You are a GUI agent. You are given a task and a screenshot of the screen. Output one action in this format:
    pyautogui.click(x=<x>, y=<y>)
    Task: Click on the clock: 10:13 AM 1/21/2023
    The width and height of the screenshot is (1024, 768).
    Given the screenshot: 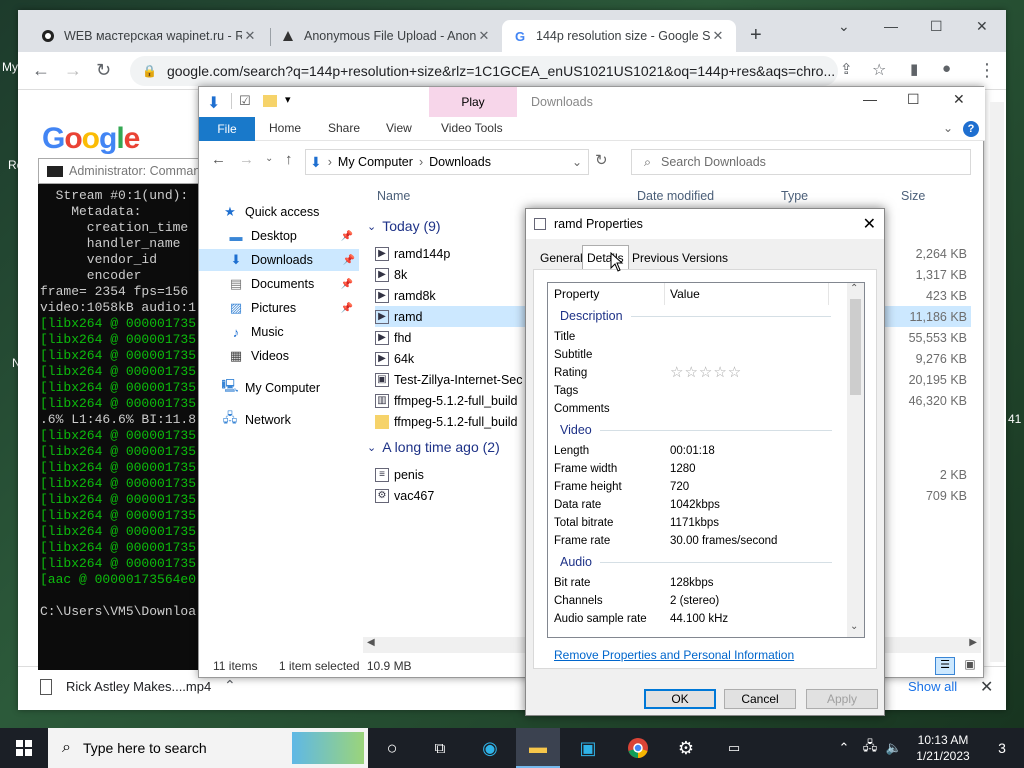 What is the action you would take?
    pyautogui.click(x=943, y=748)
    